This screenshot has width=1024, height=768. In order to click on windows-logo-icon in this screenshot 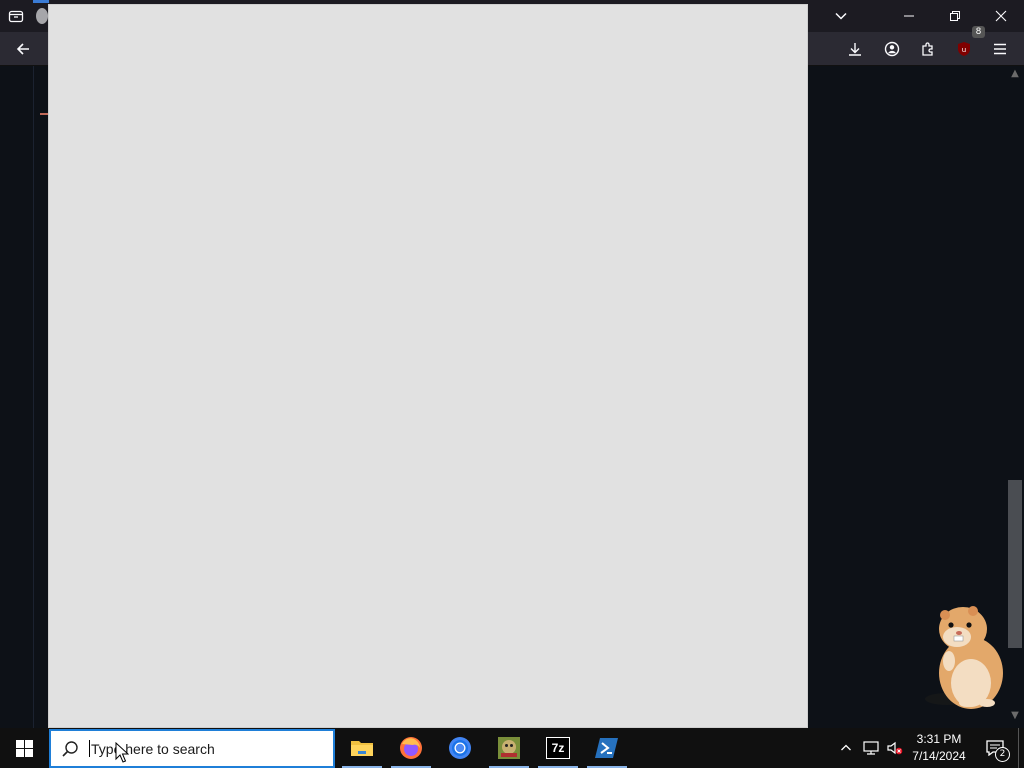, I will do `click(24, 748)`.